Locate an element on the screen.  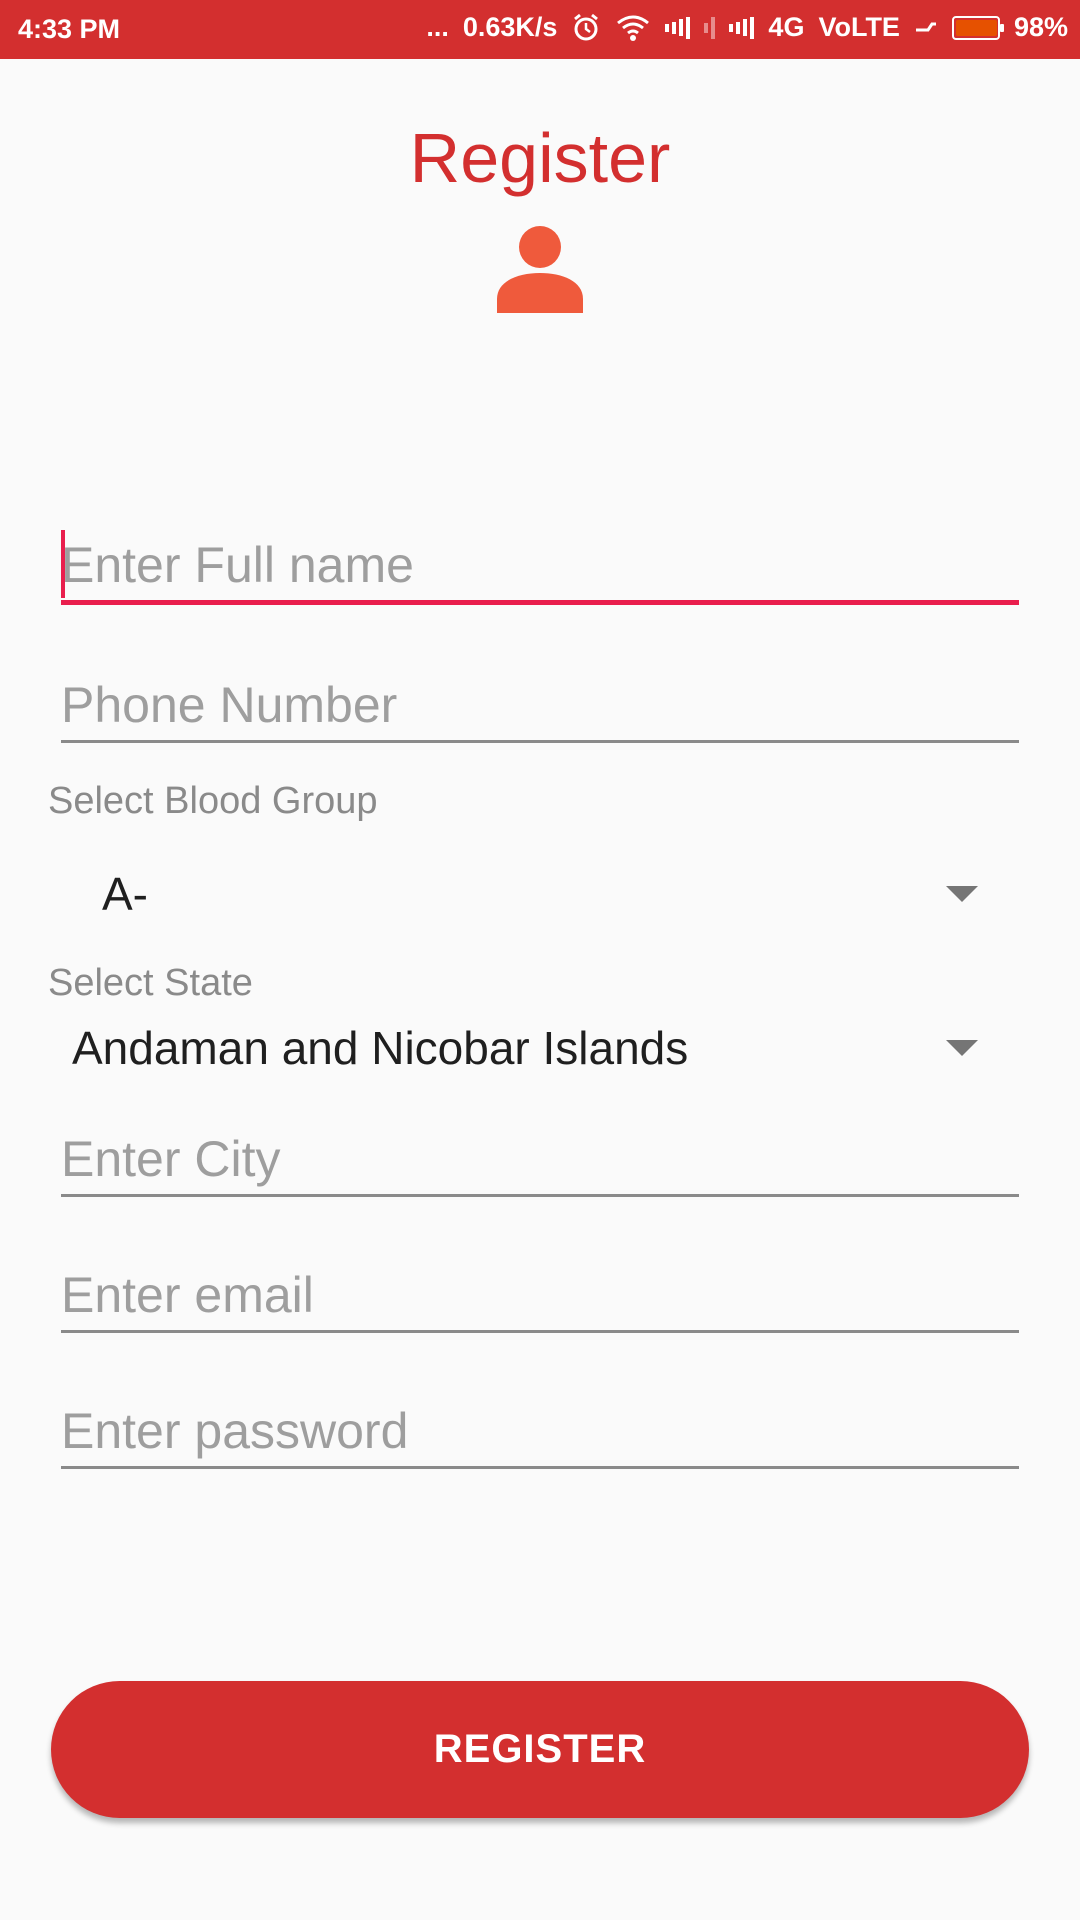
signal-icon is located at coordinates (678, 28).